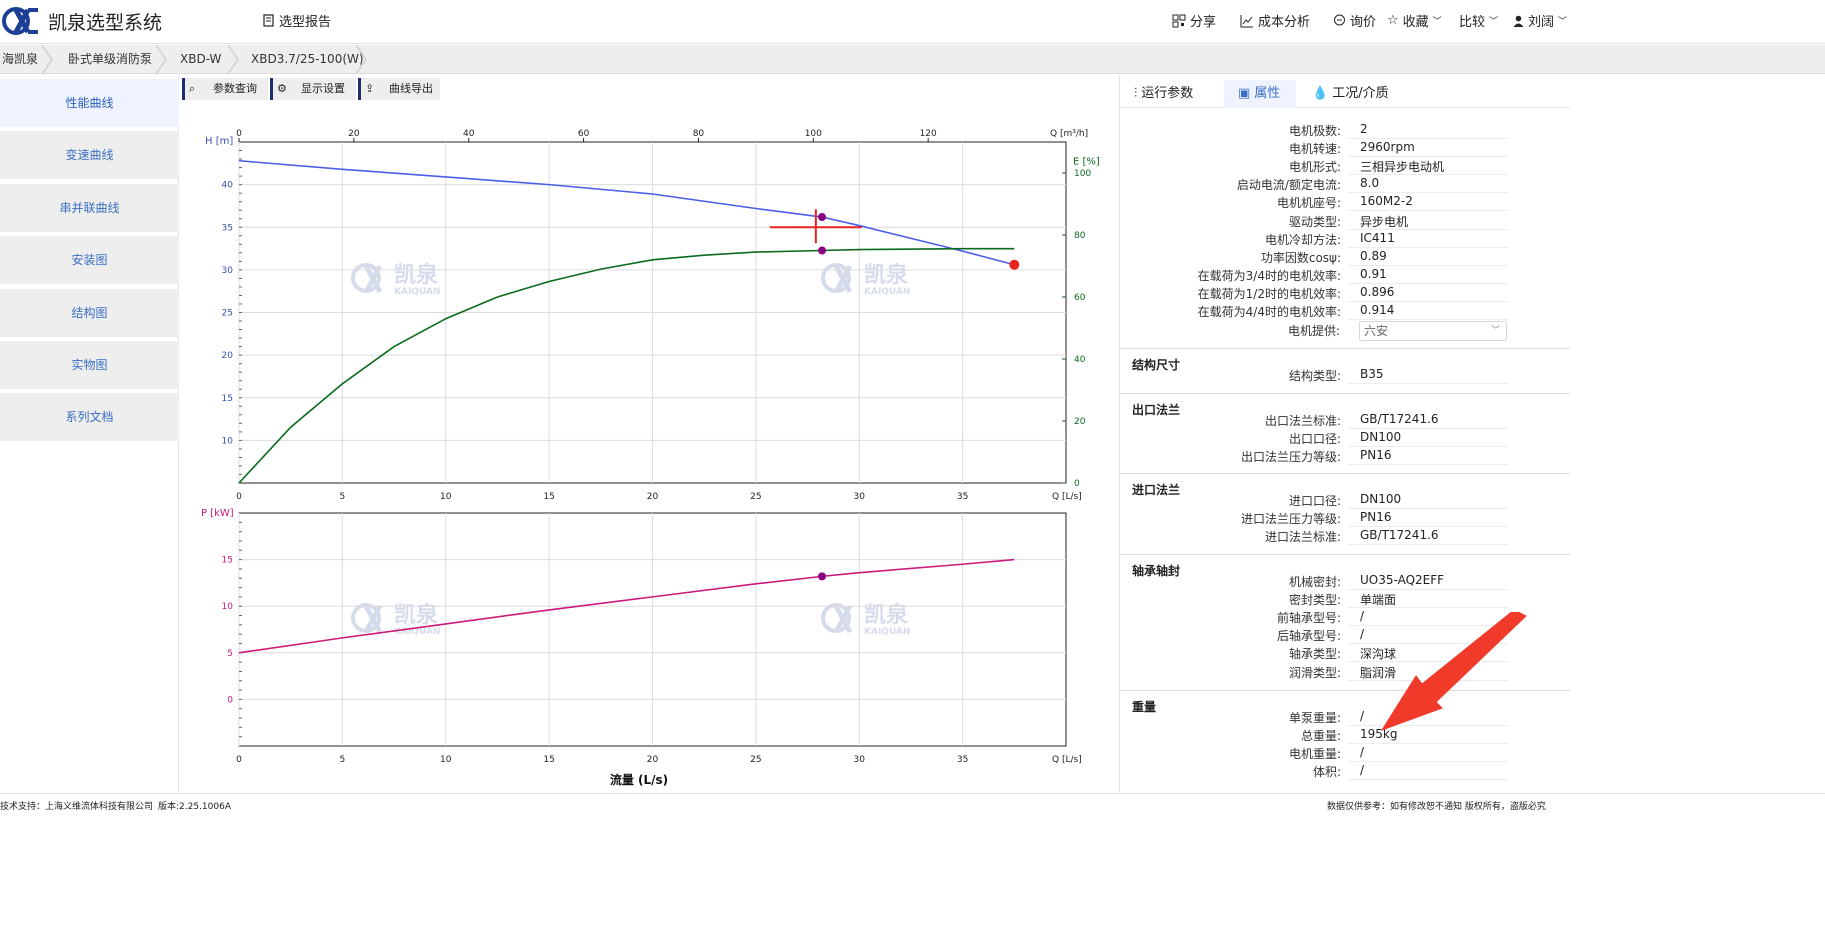 The width and height of the screenshot is (1825, 949). What do you see at coordinates (1314, 131) in the screenshot?
I see `property-label: 电机极数:` at bounding box center [1314, 131].